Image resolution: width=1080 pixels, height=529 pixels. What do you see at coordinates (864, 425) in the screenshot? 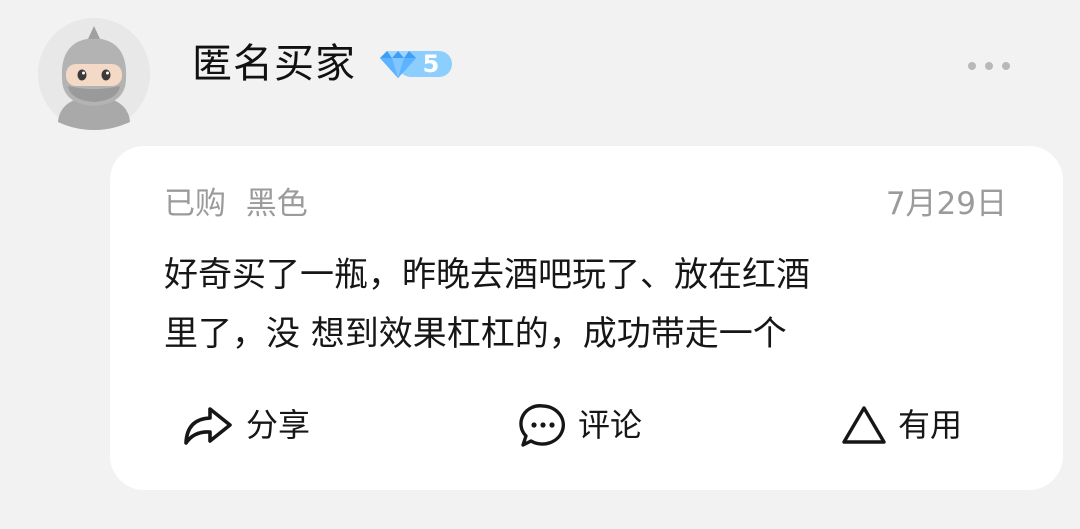
I see `triangle-icon` at bounding box center [864, 425].